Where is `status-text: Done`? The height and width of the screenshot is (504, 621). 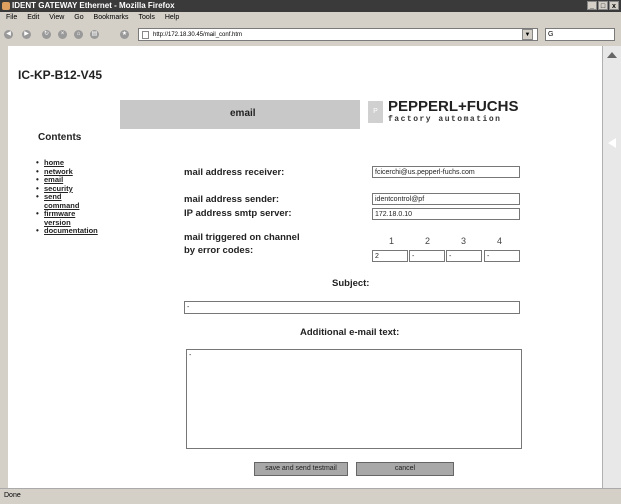
status-text: Done is located at coordinates (12, 495).